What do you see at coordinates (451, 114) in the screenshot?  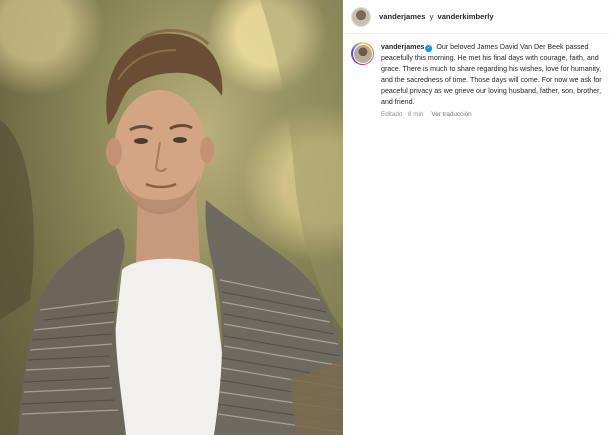 I see `see-translation-link: Ver traducción` at bounding box center [451, 114].